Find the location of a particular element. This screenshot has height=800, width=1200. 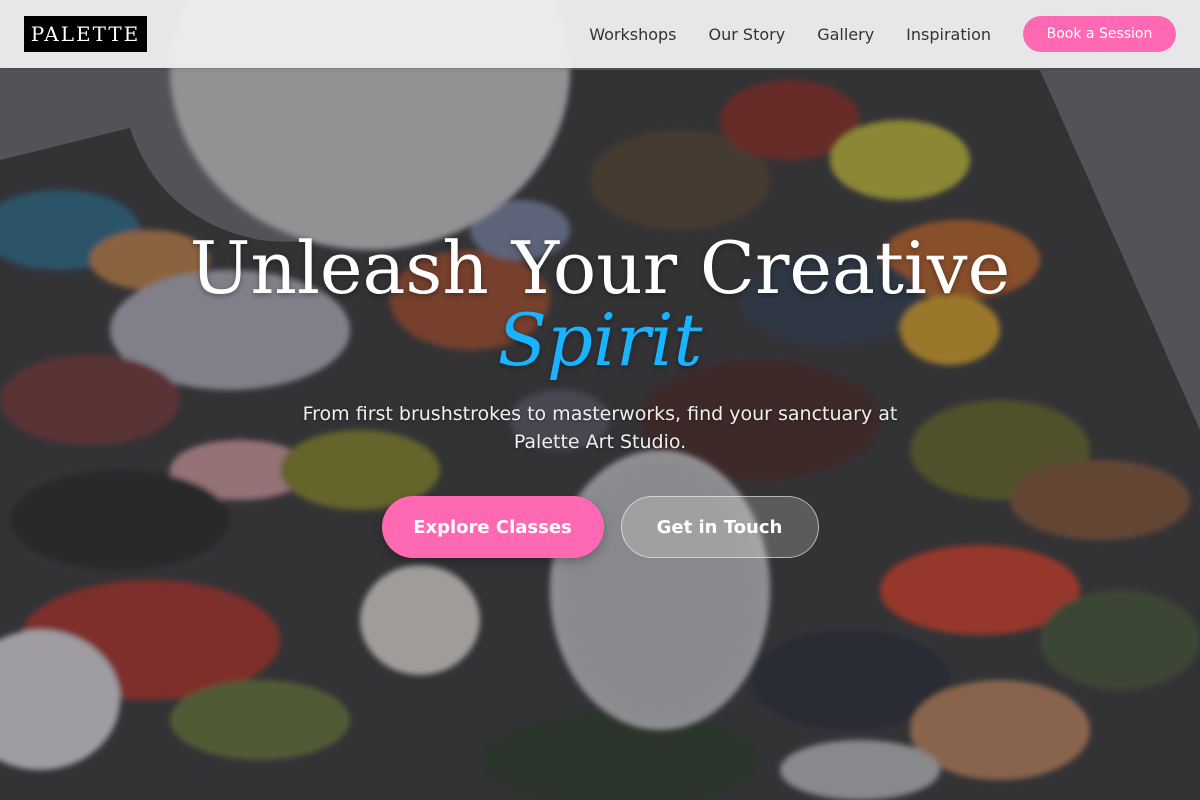

nav-link-workshops: Workshops is located at coordinates (632, 34).